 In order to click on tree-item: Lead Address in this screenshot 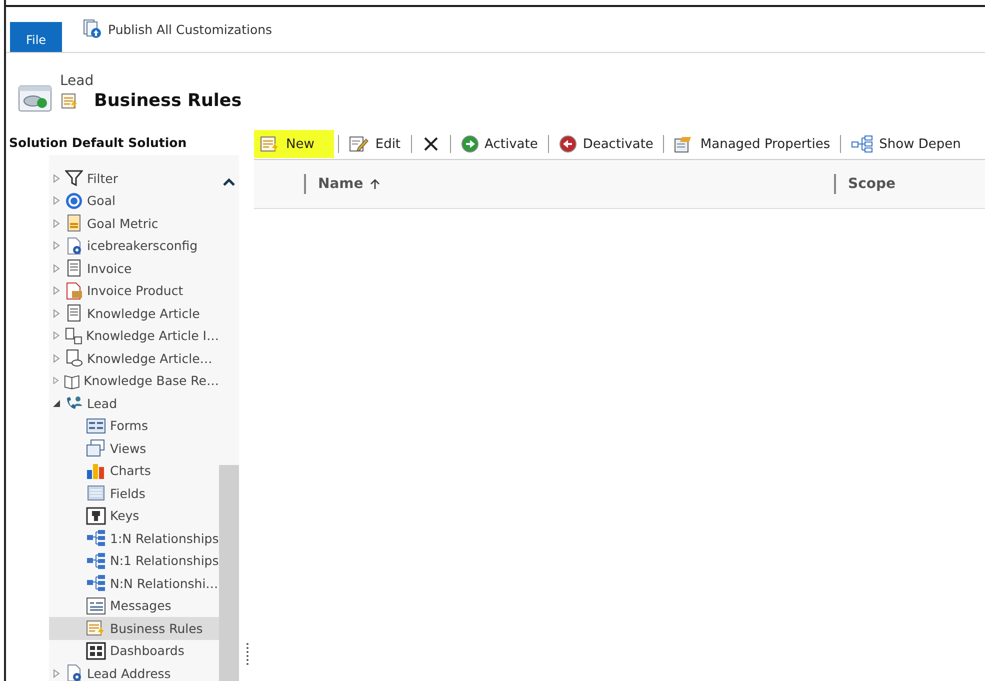, I will do `click(129, 673)`.